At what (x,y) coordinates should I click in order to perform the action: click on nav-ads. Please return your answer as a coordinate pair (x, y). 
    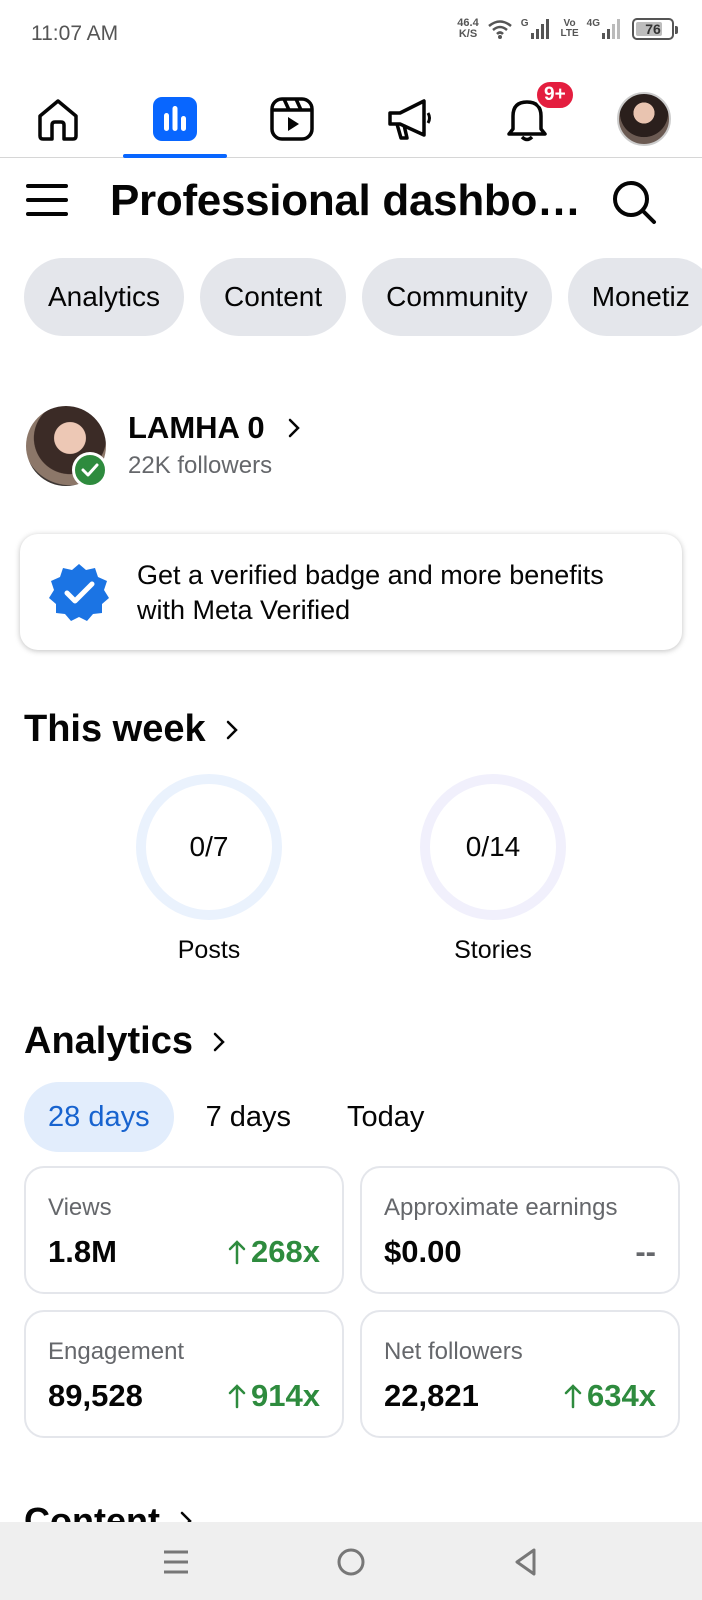
    Looking at the image, I should click on (410, 119).